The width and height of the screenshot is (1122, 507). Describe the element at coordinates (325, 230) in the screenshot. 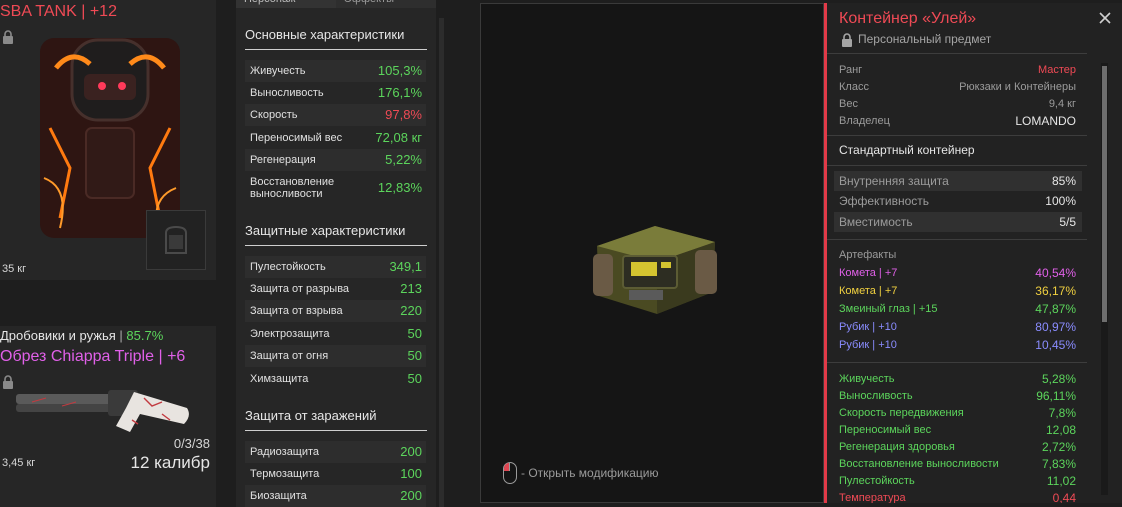

I see `protection-stats-heading: Защитные характеристики` at that location.